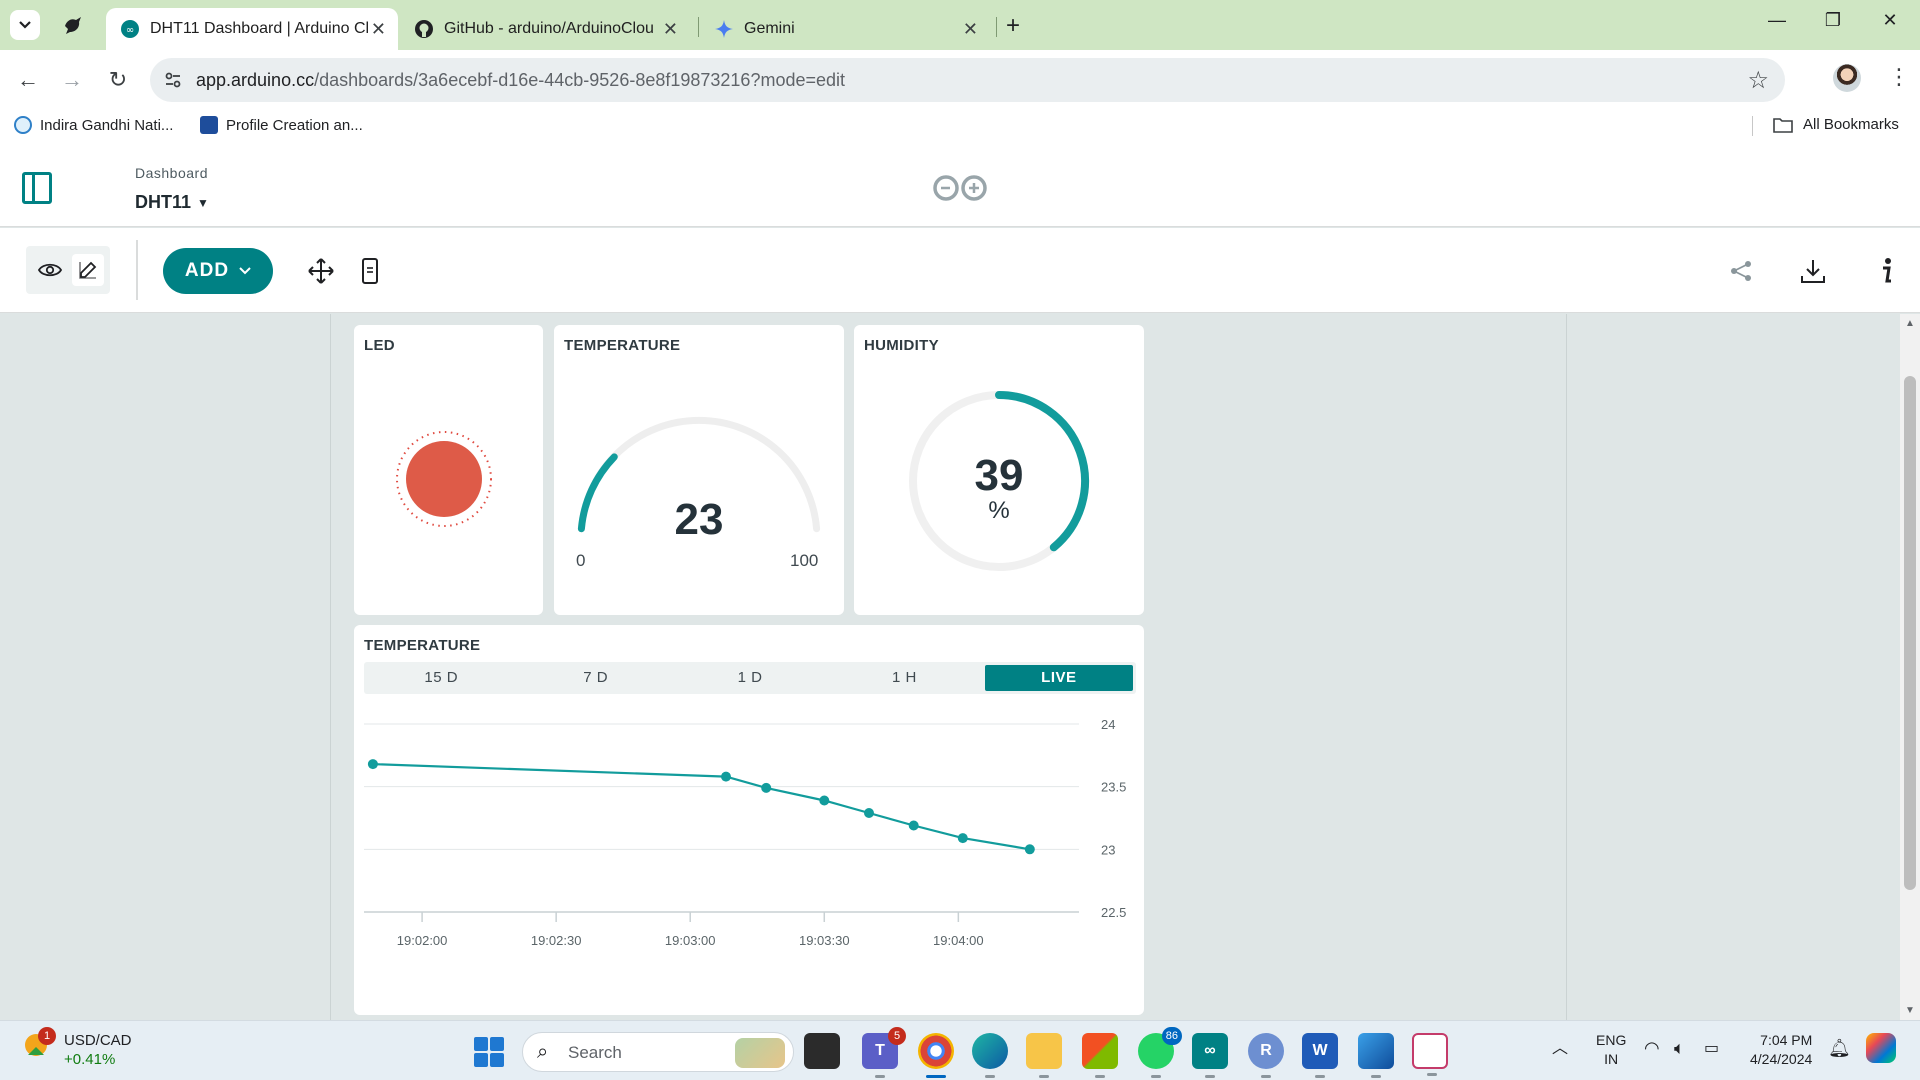 Image resolution: width=1920 pixels, height=1080 pixels. What do you see at coordinates (936, 1055) in the screenshot?
I see `chrome-app-icon` at bounding box center [936, 1055].